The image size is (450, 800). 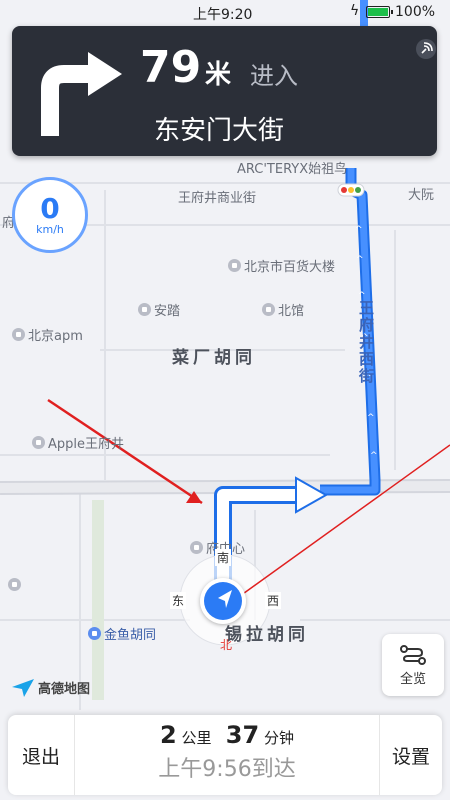 I want to click on trip-bar: 退出 2 公里 37 分钟 上午9:56到达 设置, so click(x=225, y=755).